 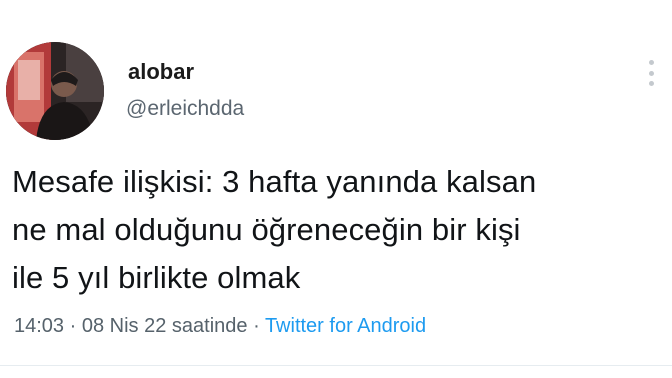 I want to click on tweet-time: 14:03, so click(x=39, y=326).